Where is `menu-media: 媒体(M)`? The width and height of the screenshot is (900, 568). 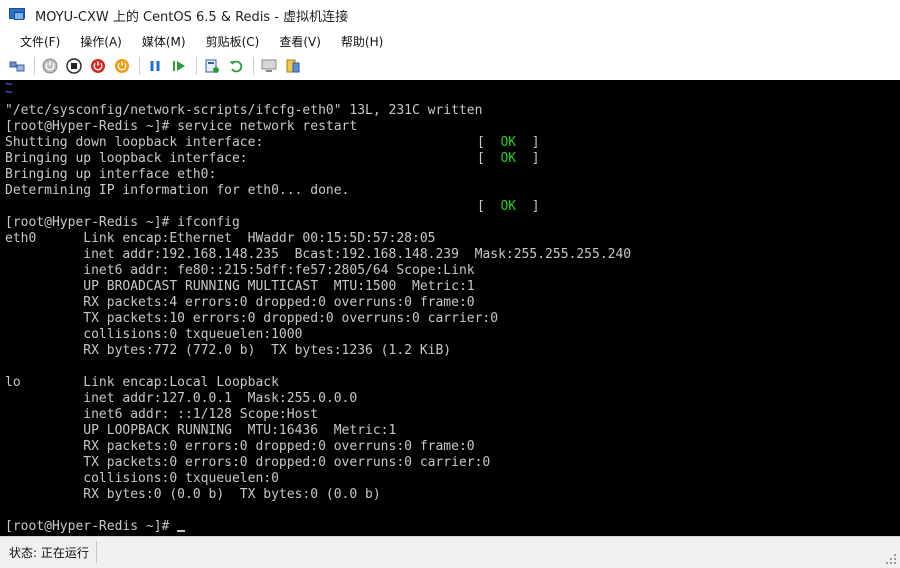
menu-media: 媒体(M) is located at coordinates (164, 41).